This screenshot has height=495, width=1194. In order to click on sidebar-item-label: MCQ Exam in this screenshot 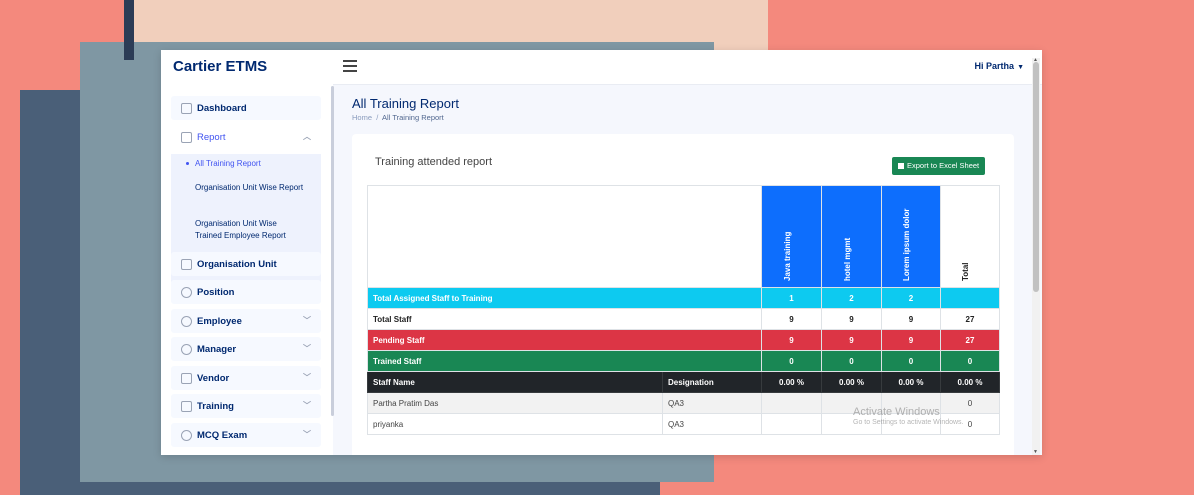, I will do `click(222, 435)`.